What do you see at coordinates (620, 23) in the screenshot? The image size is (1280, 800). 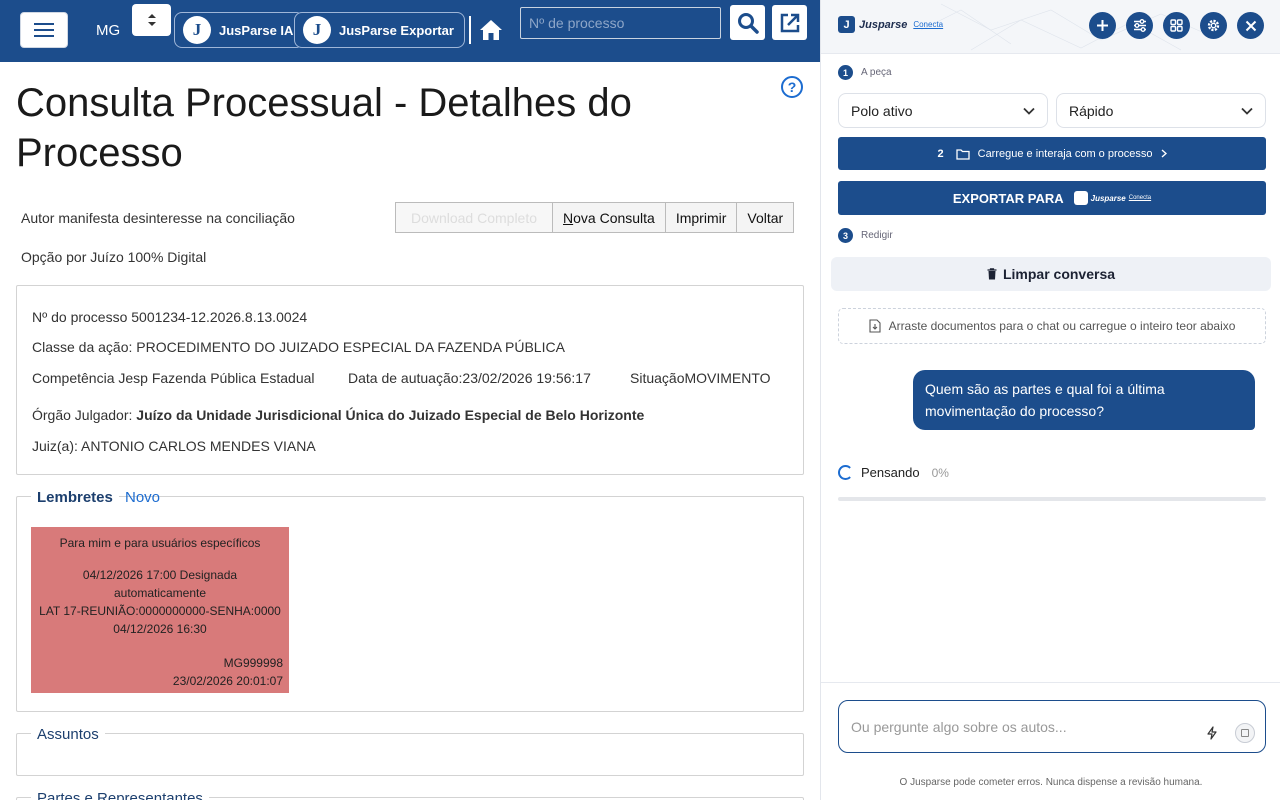 I see `process-number-input` at bounding box center [620, 23].